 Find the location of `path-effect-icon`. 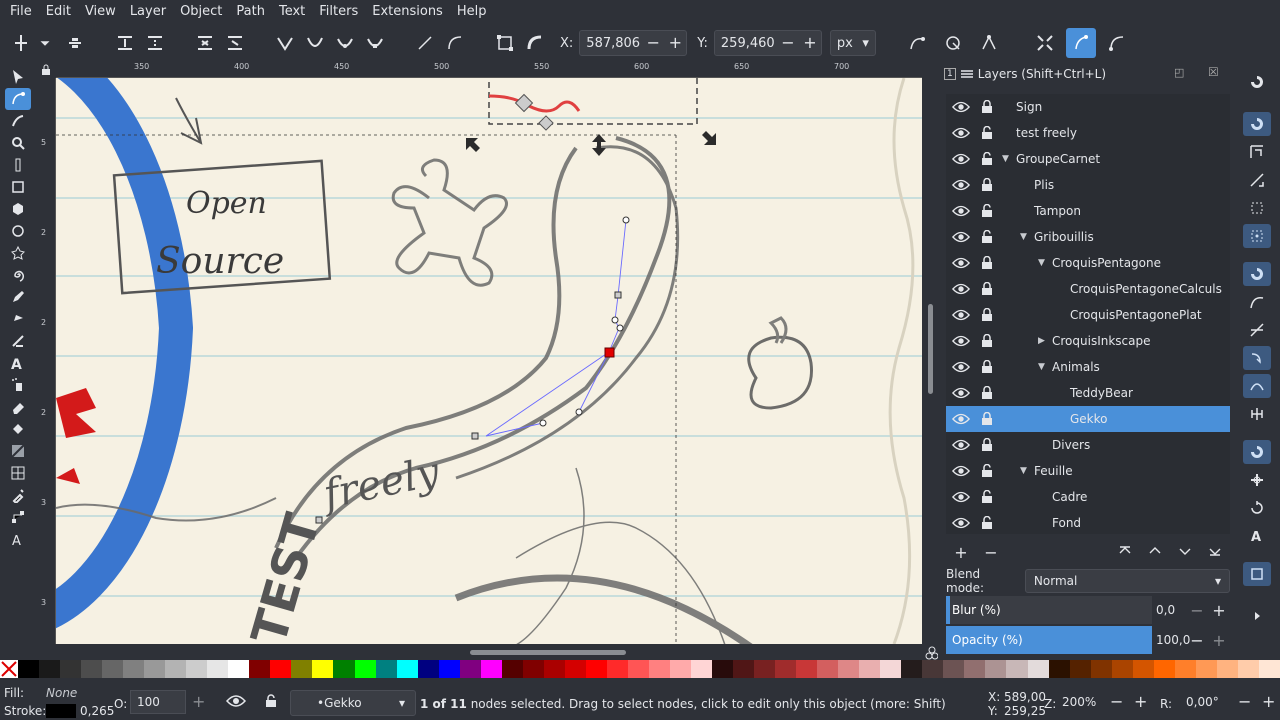

path-effect-icon is located at coordinates (989, 43).